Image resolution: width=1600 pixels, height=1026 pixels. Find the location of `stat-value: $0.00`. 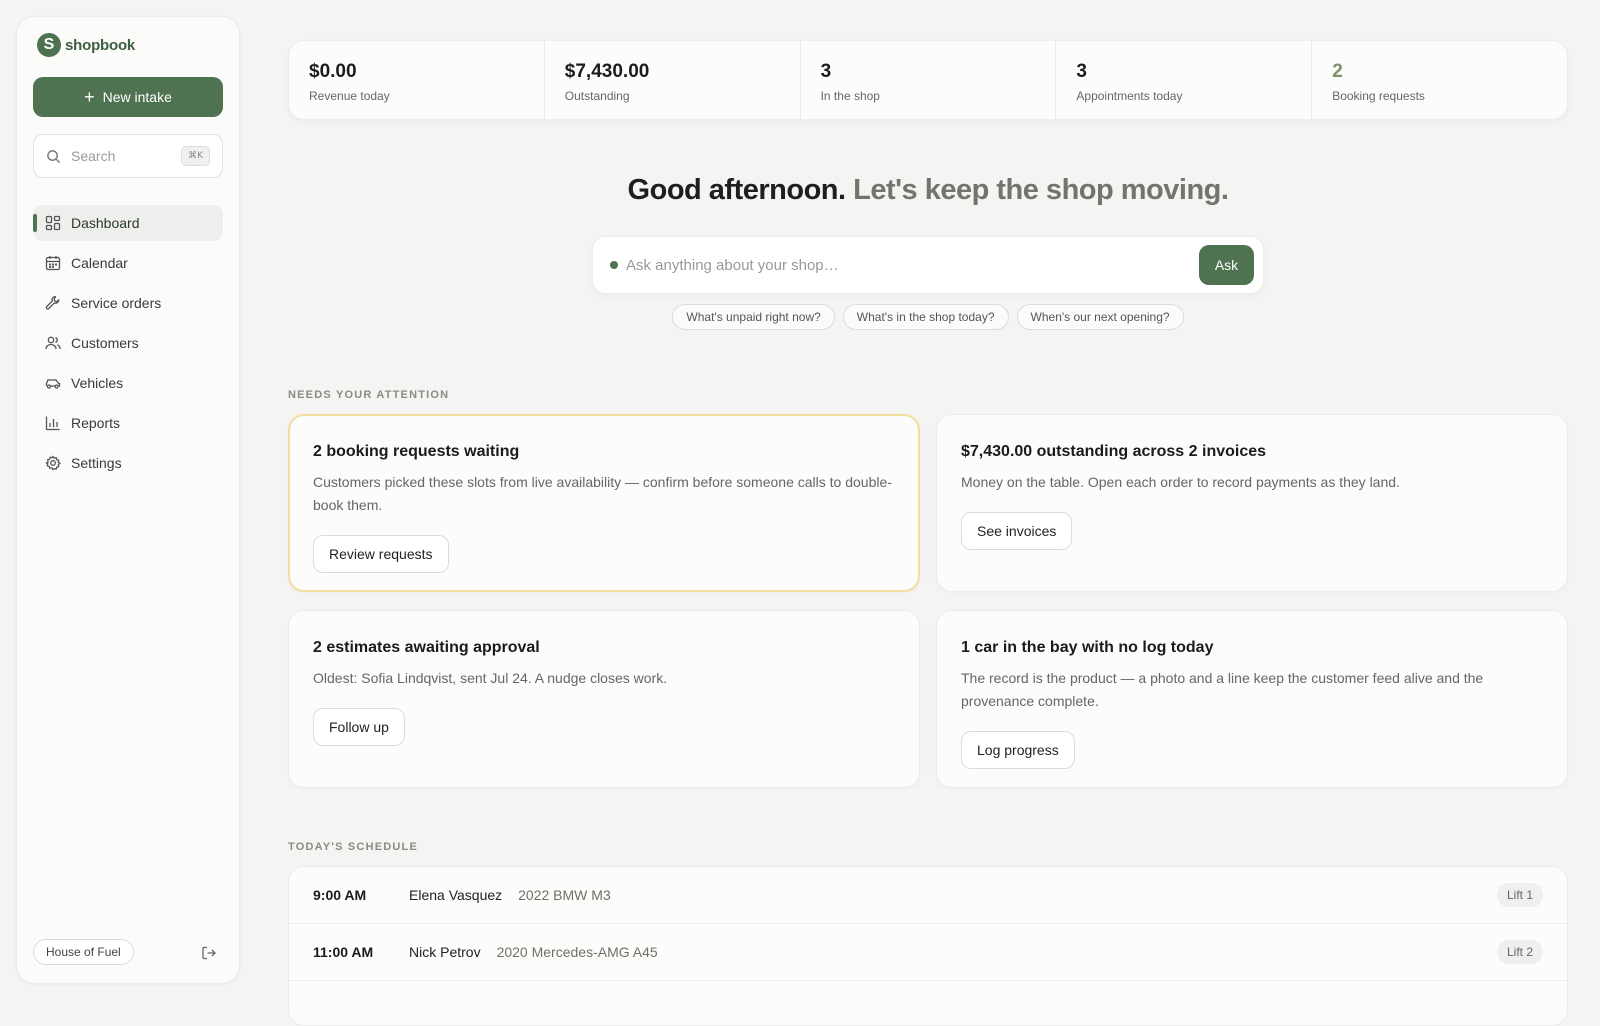

stat-value: $0.00 is located at coordinates (333, 71).